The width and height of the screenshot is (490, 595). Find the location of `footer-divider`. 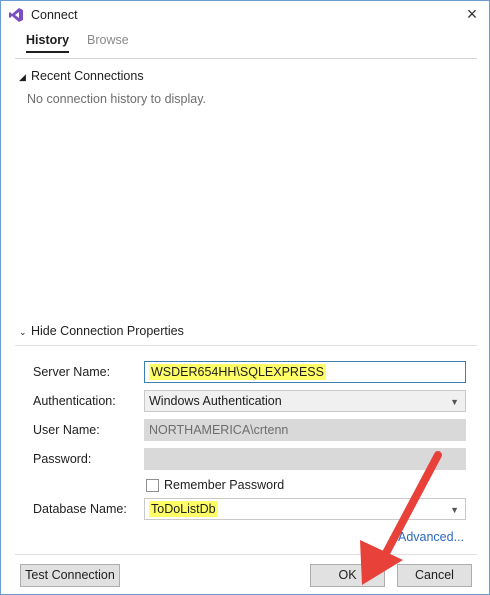

footer-divider is located at coordinates (246, 554).